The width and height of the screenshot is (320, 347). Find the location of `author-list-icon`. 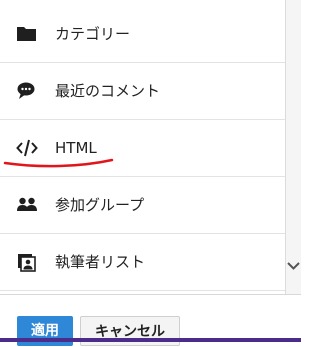

author-list-icon is located at coordinates (27, 262).